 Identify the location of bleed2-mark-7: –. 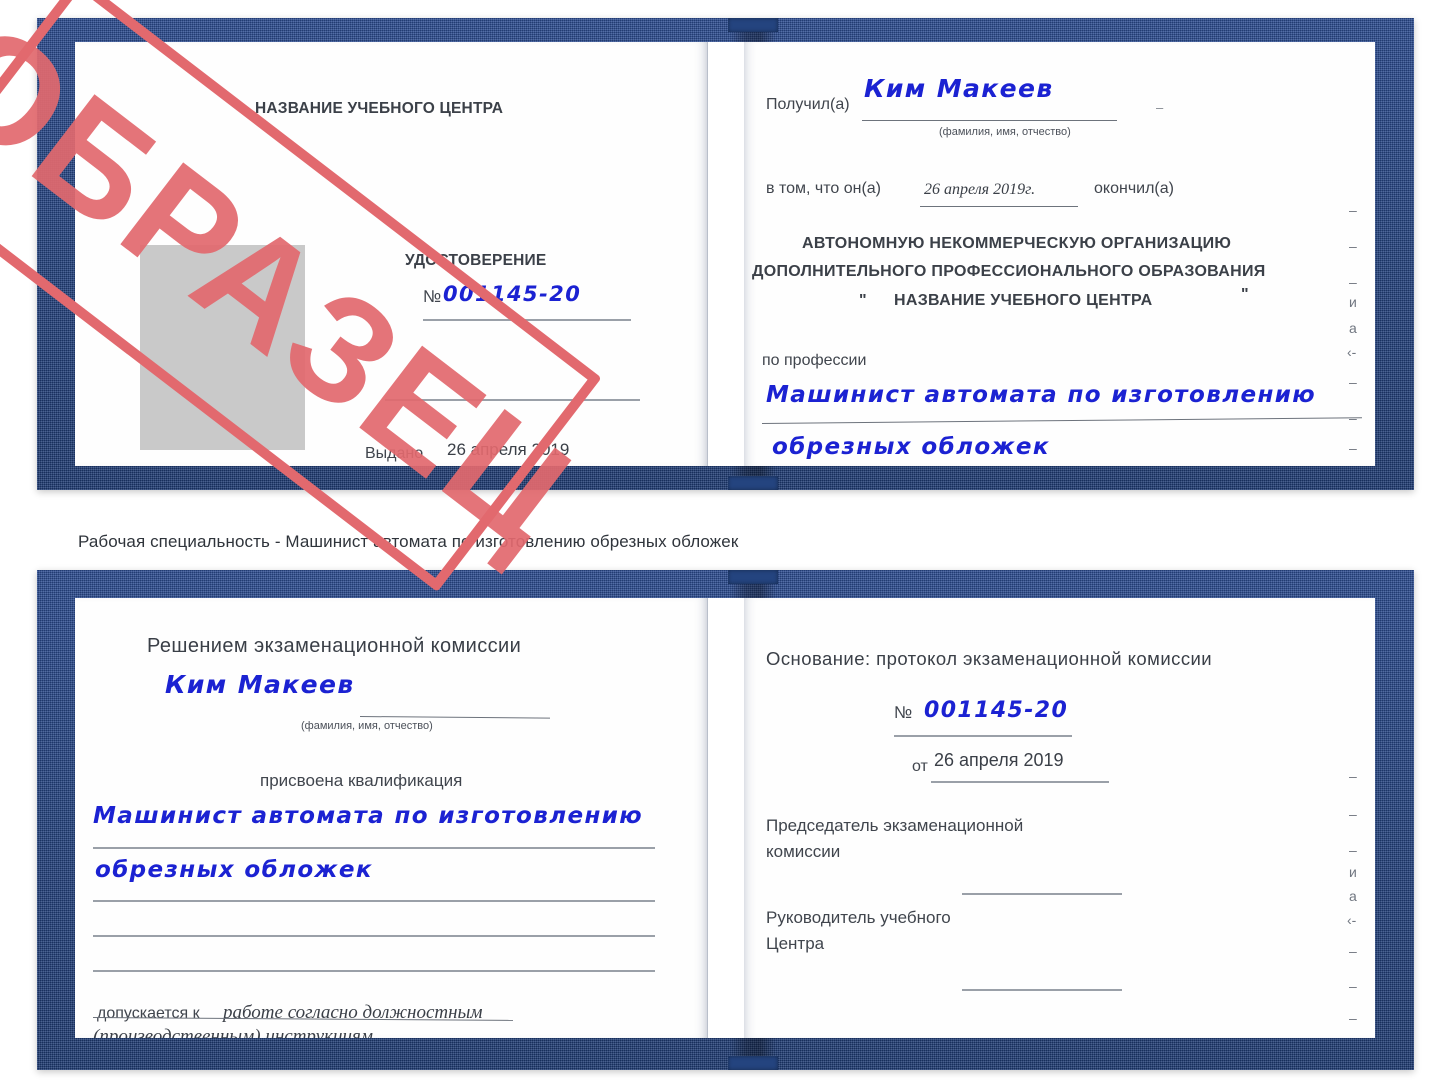
(1353, 951).